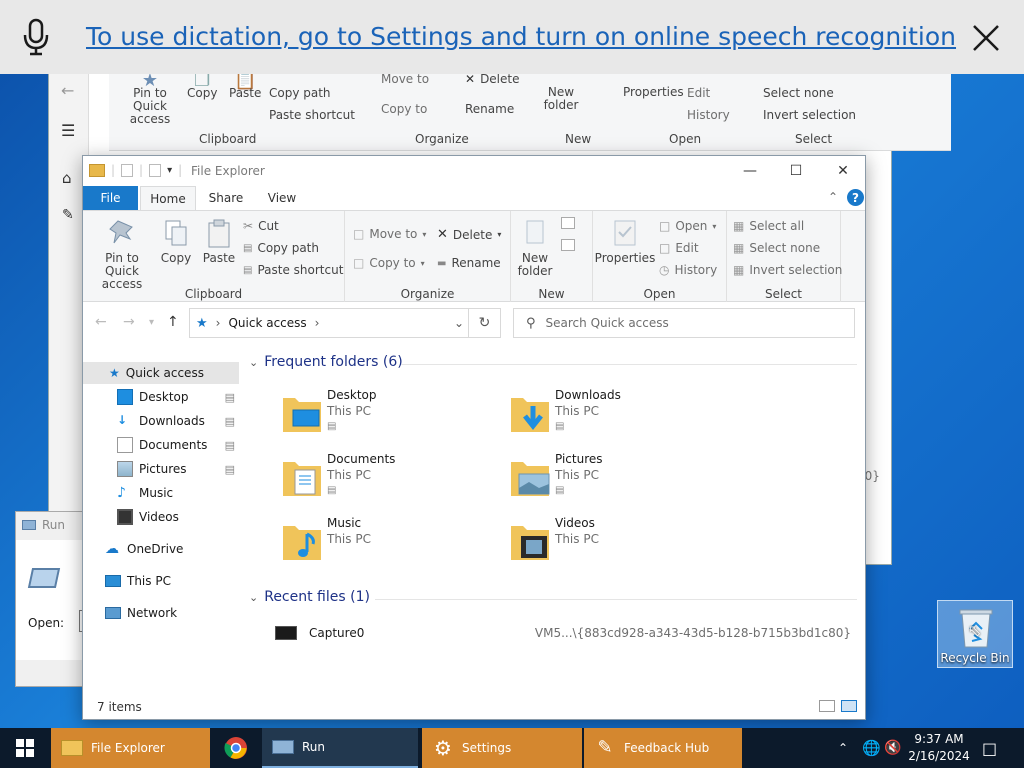 The height and width of the screenshot is (768, 1024). I want to click on folder-desktop: Desktop This PC ▤, so click(391, 417).